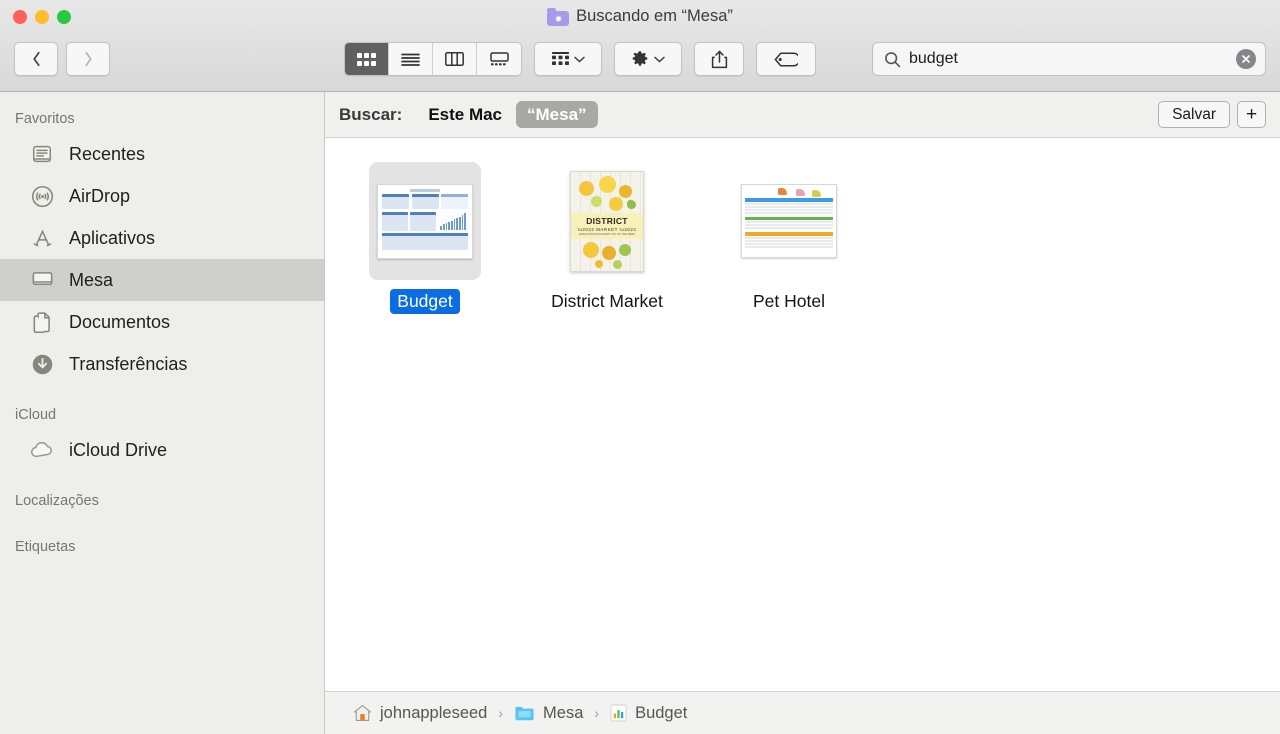 The height and width of the screenshot is (734, 1280). What do you see at coordinates (112, 237) in the screenshot?
I see `sidebar-item-label: Aplicativos` at bounding box center [112, 237].